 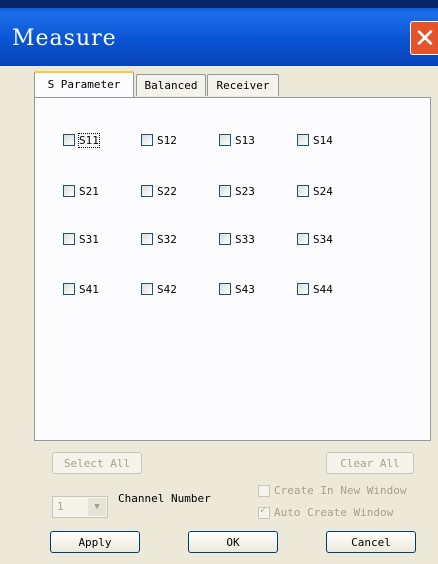 I want to click on checkbox-s31: S31, so click(x=81, y=239).